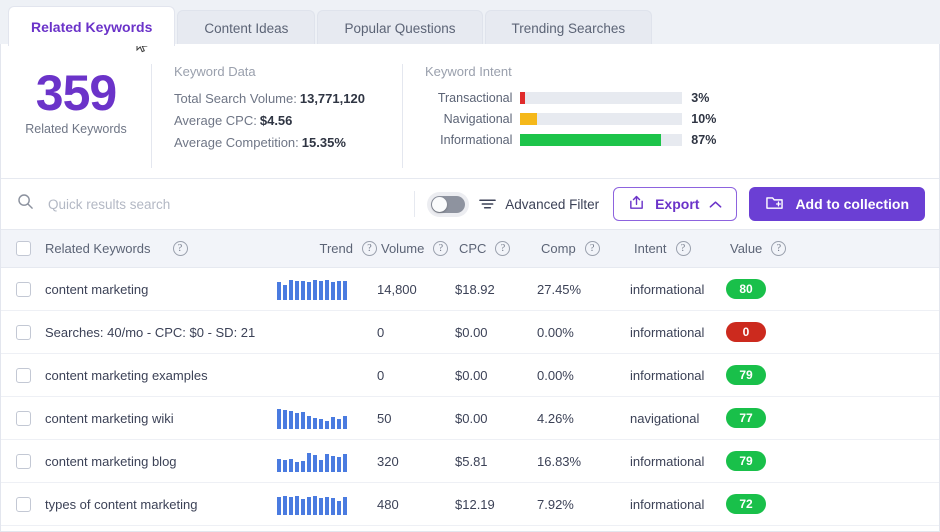 The width and height of the screenshot is (940, 532). Describe the element at coordinates (323, 142) in the screenshot. I see `row-value: 15.35%` at that location.